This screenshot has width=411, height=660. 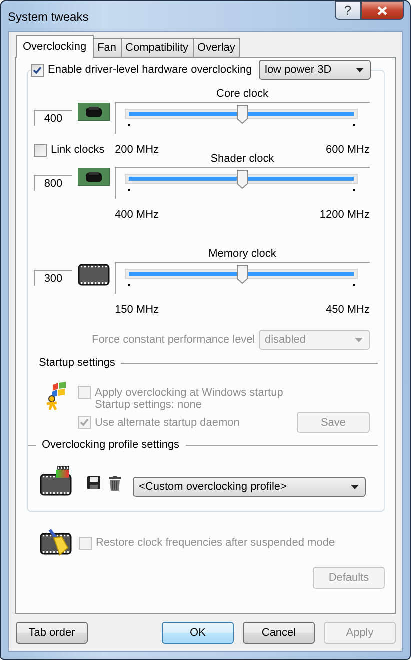 What do you see at coordinates (94, 483) in the screenshot?
I see `save-icon` at bounding box center [94, 483].